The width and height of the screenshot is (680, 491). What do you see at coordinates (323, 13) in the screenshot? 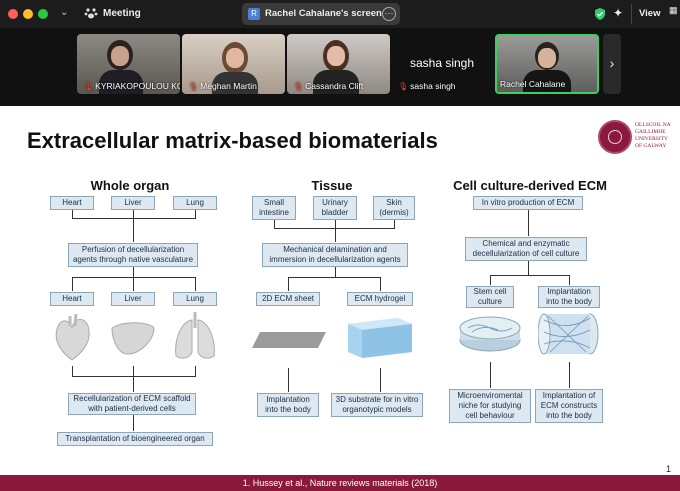
I see `share-label: Rachel Cahalane's screen` at bounding box center [323, 13].